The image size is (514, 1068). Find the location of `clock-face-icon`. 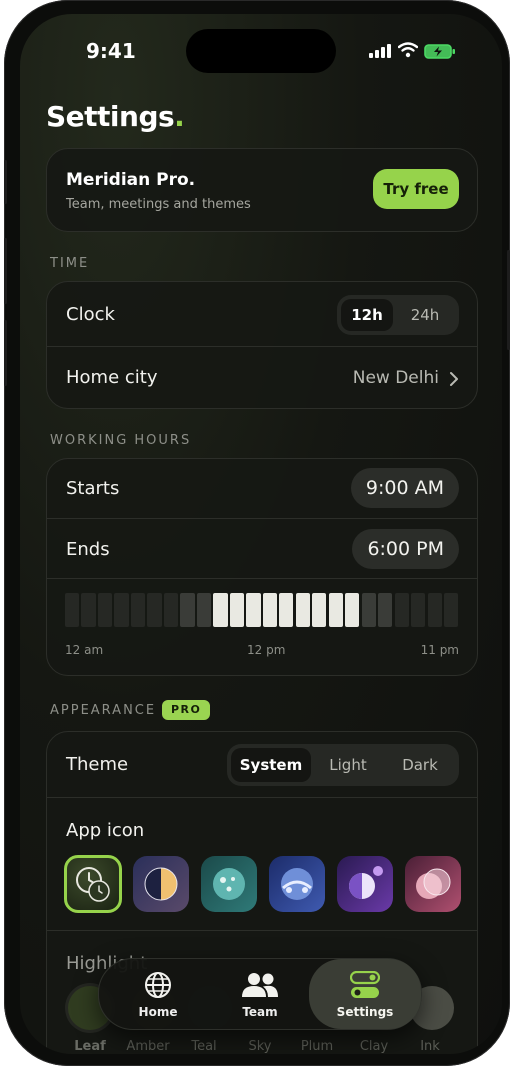

clock-face-icon is located at coordinates (93, 884).